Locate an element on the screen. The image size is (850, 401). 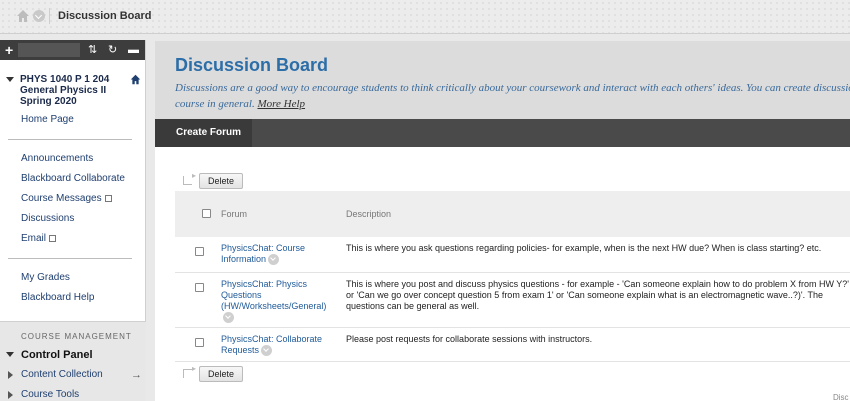
breadcrumb-current: Discussion Board is located at coordinates (105, 16).